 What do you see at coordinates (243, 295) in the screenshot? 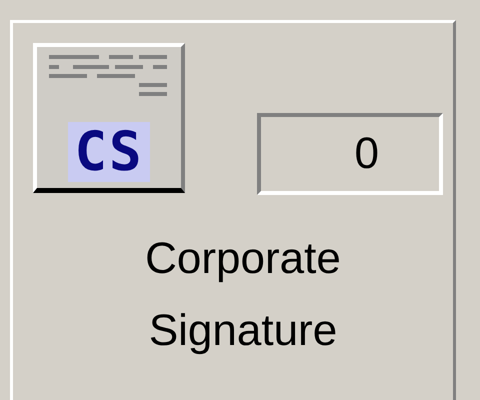
I see `caption-label: Corporate Signature` at bounding box center [243, 295].